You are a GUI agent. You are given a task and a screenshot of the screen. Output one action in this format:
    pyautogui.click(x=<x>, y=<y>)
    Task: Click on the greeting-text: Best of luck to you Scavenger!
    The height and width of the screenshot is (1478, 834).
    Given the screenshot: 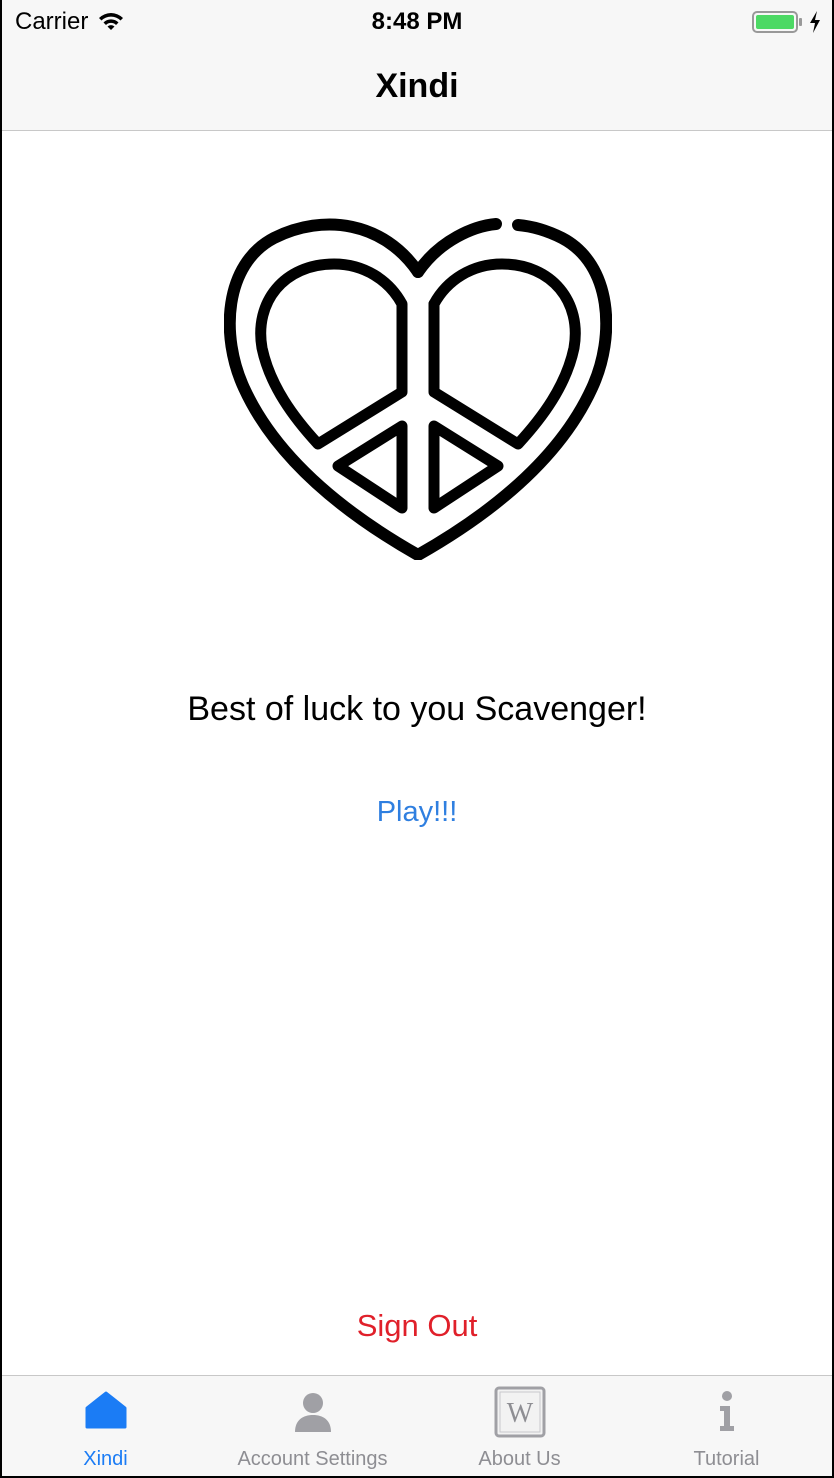 What is the action you would take?
    pyautogui.click(x=417, y=709)
    